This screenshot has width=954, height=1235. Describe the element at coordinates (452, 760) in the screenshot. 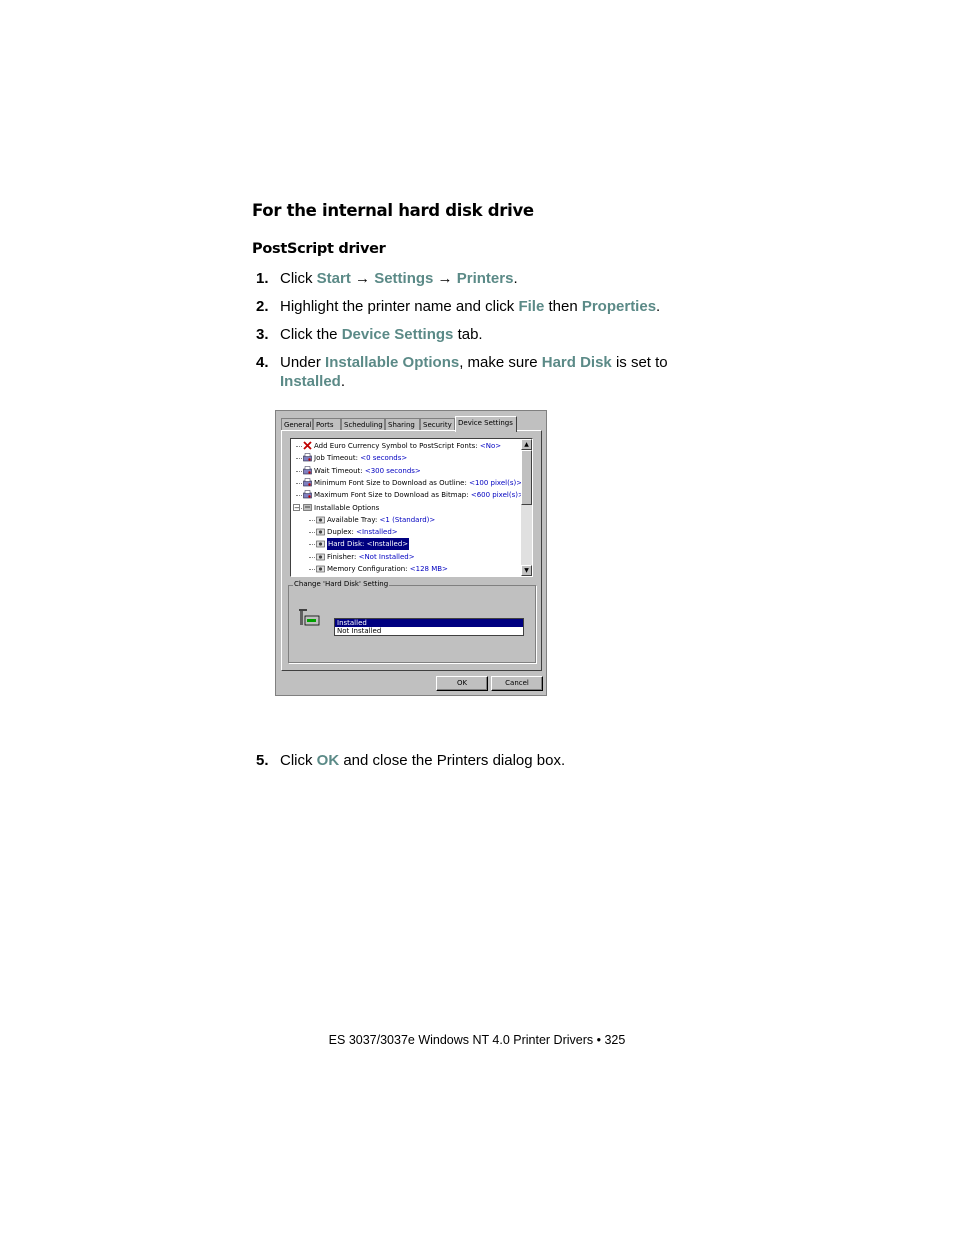

I see `step-text-part: and close the Printers dialog box.` at that location.